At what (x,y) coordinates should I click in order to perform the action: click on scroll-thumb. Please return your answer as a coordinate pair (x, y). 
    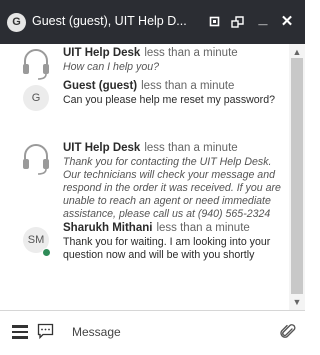
    Looking at the image, I should click on (297, 176).